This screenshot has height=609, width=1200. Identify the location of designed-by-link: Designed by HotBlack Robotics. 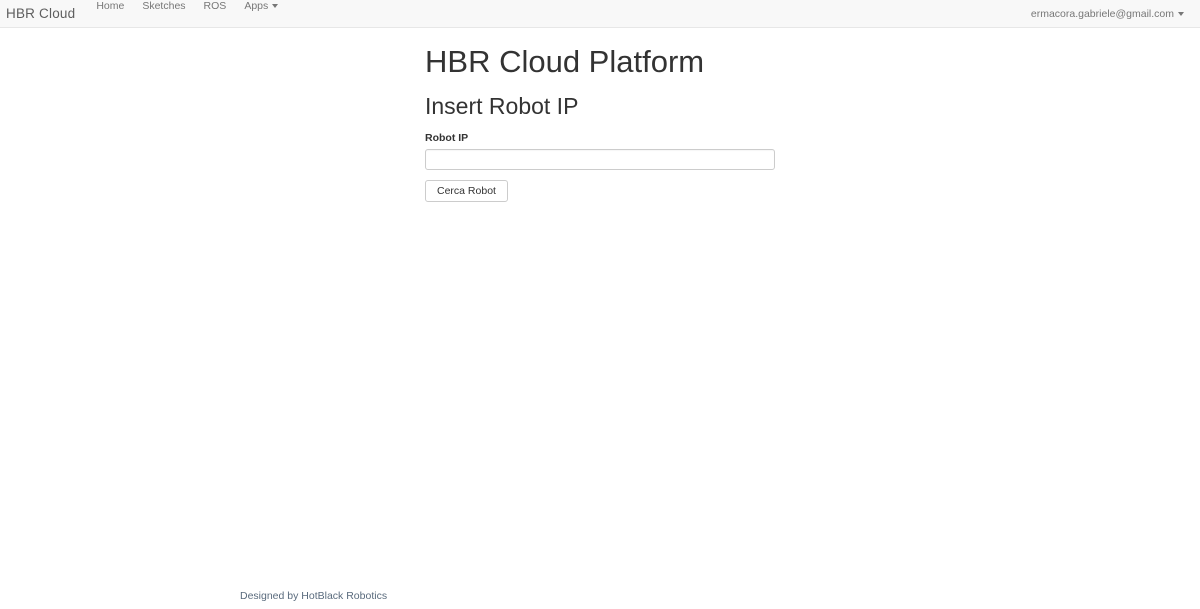
(313, 596).